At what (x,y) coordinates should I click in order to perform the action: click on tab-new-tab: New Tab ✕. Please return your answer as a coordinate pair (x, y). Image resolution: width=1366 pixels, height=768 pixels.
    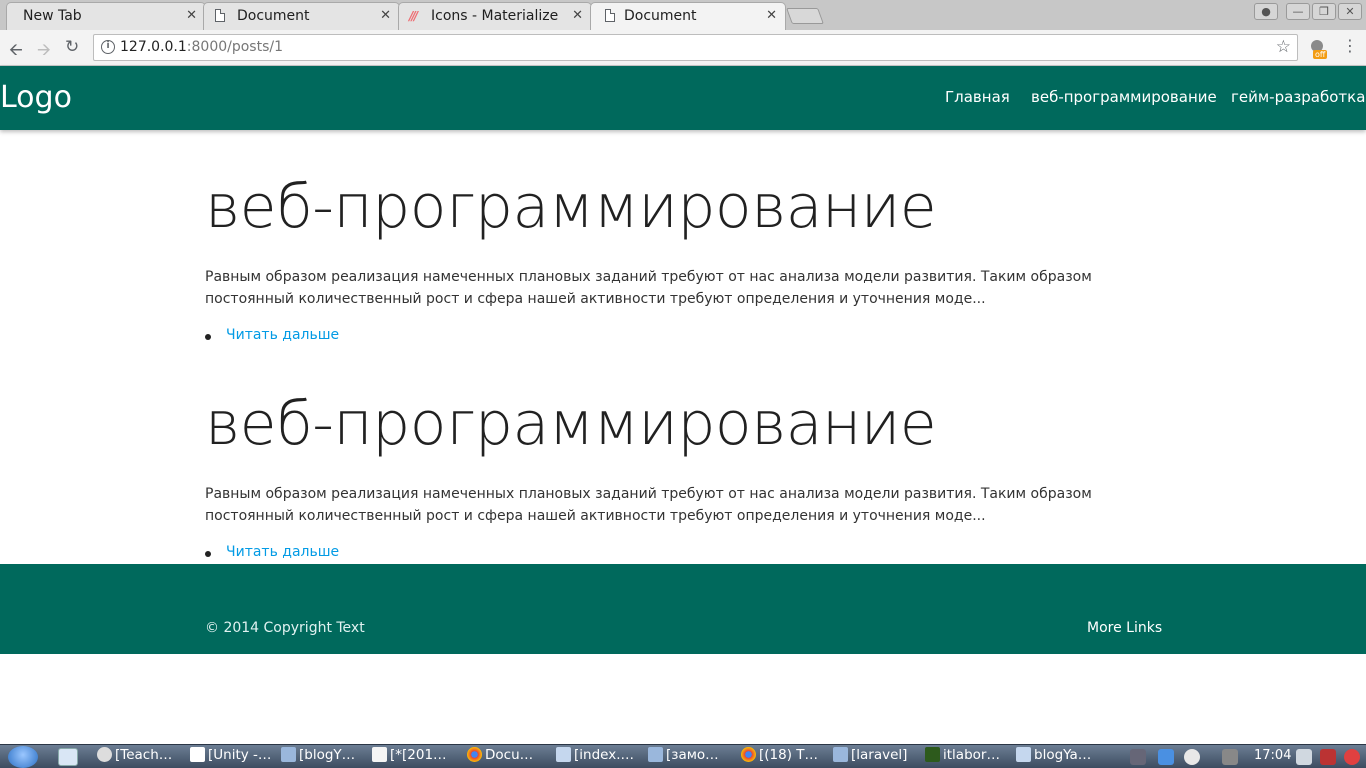
    Looking at the image, I should click on (106, 16).